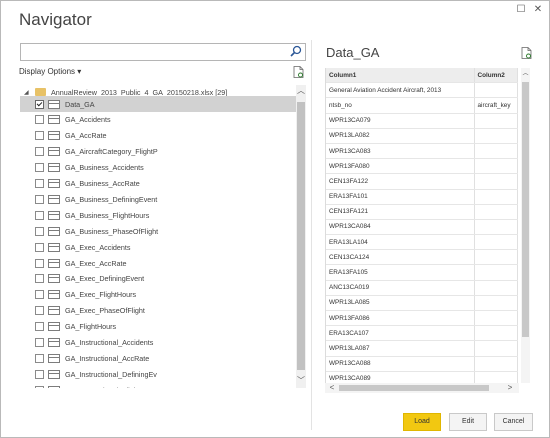 The image size is (550, 438). I want to click on display-options-dropdown: Display Options ▾, so click(50, 71).